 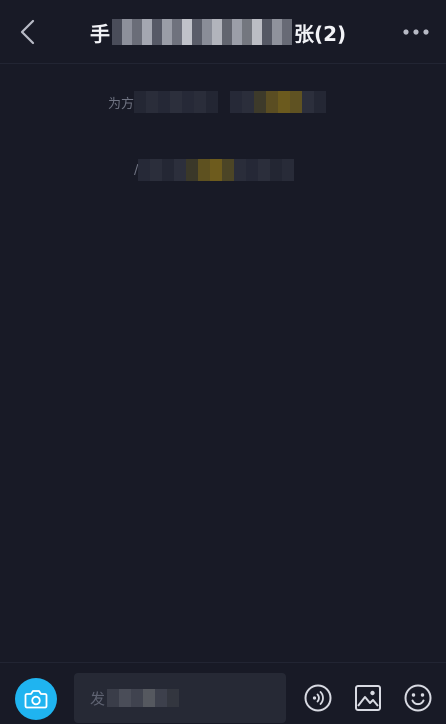 I want to click on back-button, so click(x=28, y=32).